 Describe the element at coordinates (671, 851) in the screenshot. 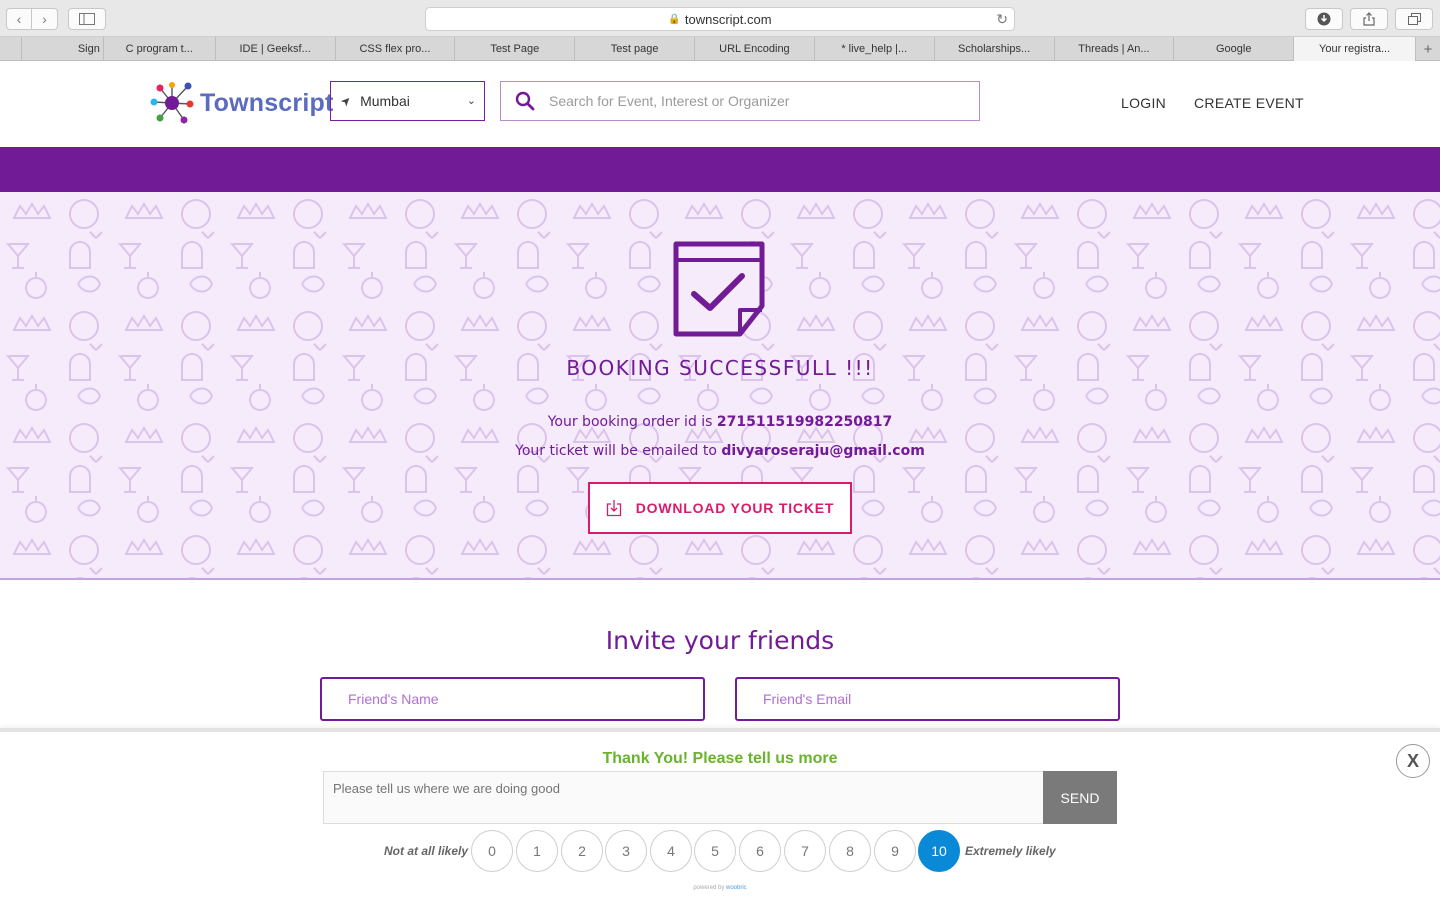

I see `score-4-button: 4` at that location.